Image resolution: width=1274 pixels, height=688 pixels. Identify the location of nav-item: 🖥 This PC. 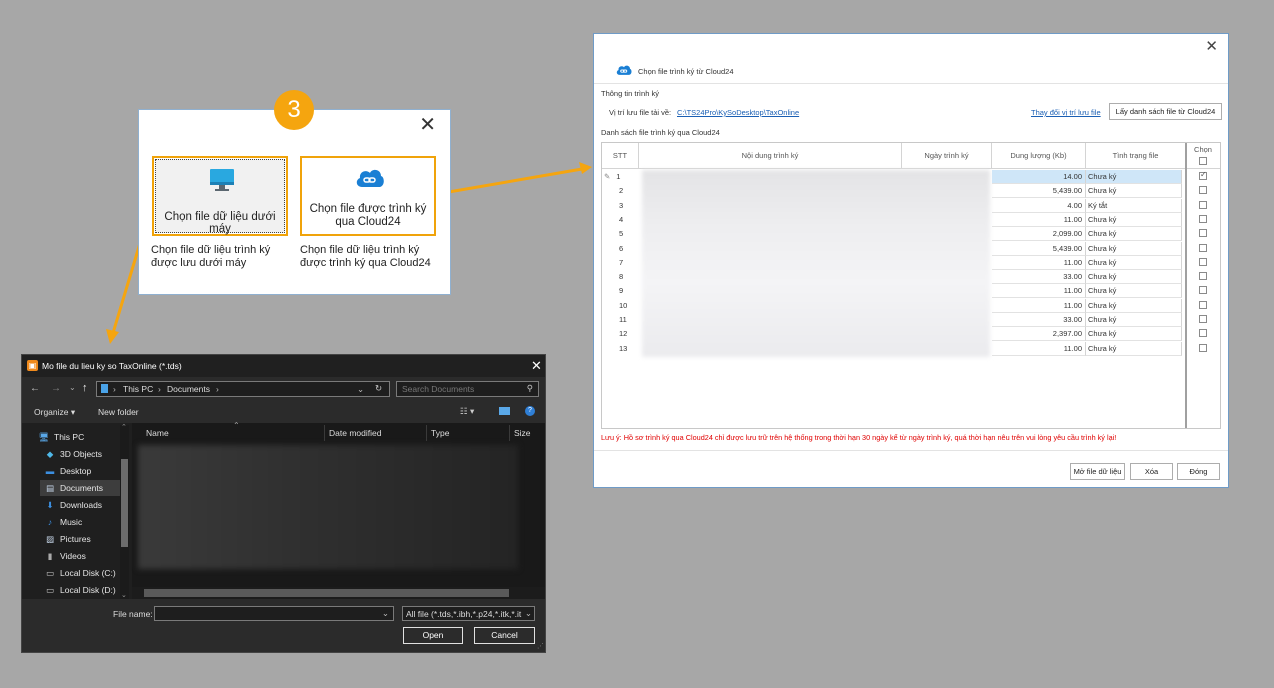
(61, 437).